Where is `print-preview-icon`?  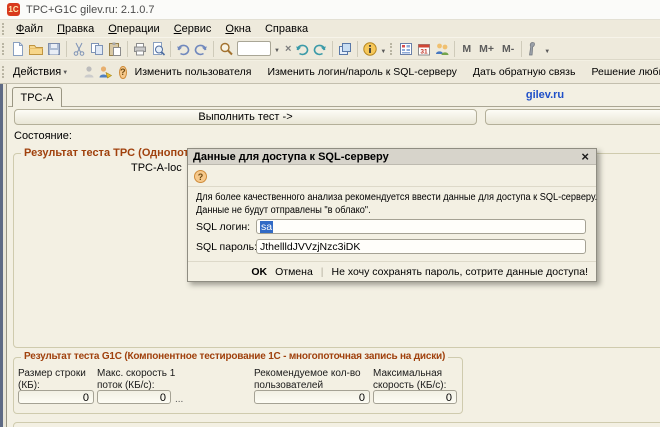 print-preview-icon is located at coordinates (158, 49).